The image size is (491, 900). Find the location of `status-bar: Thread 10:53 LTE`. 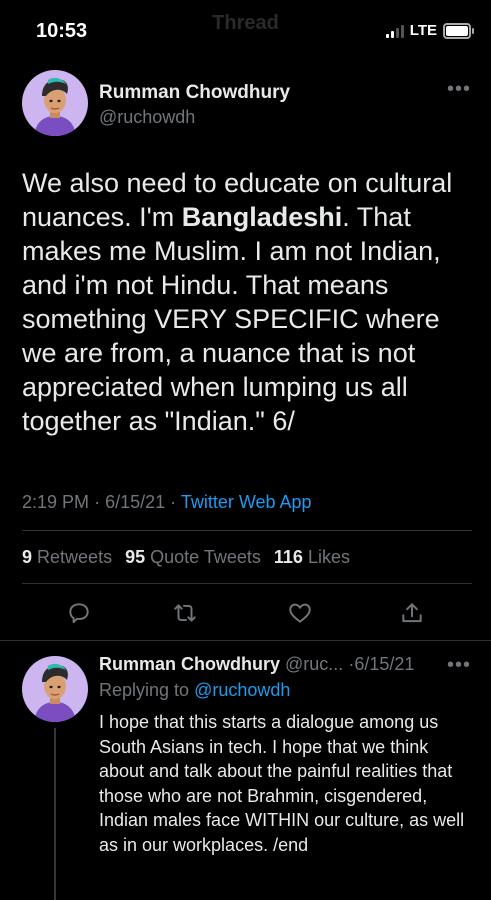

status-bar: Thread 10:53 LTE is located at coordinates (245, 31).